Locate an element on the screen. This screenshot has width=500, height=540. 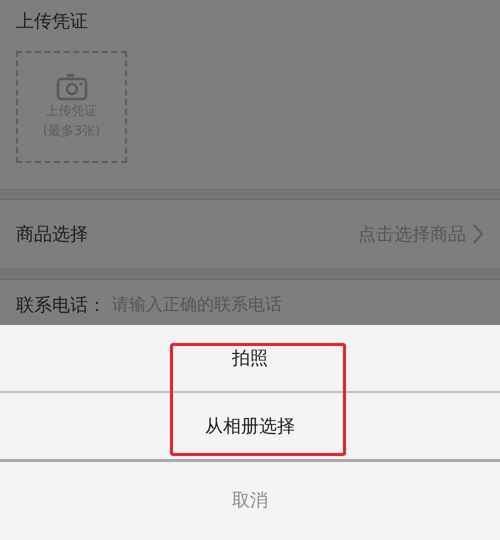
phone-label: 联系电话： is located at coordinates (61, 305).